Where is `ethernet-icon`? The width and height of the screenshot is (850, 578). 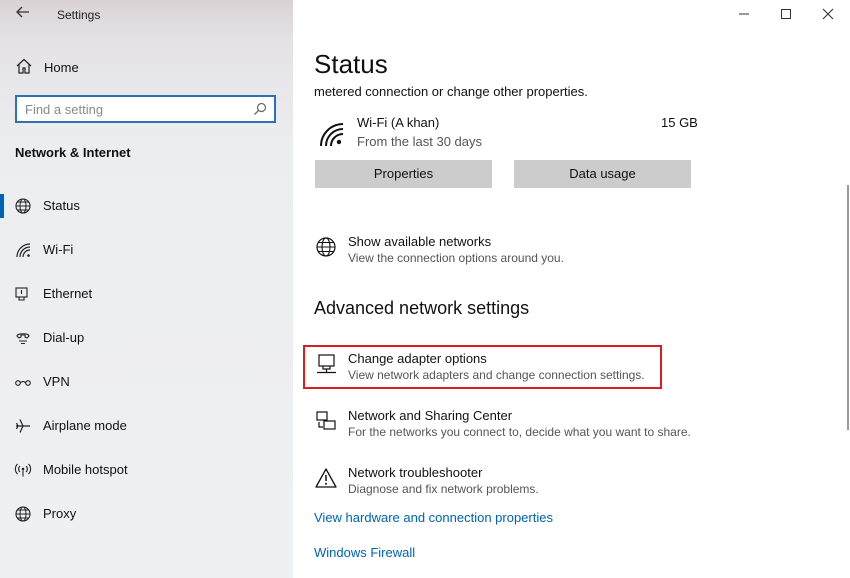 ethernet-icon is located at coordinates (23, 294).